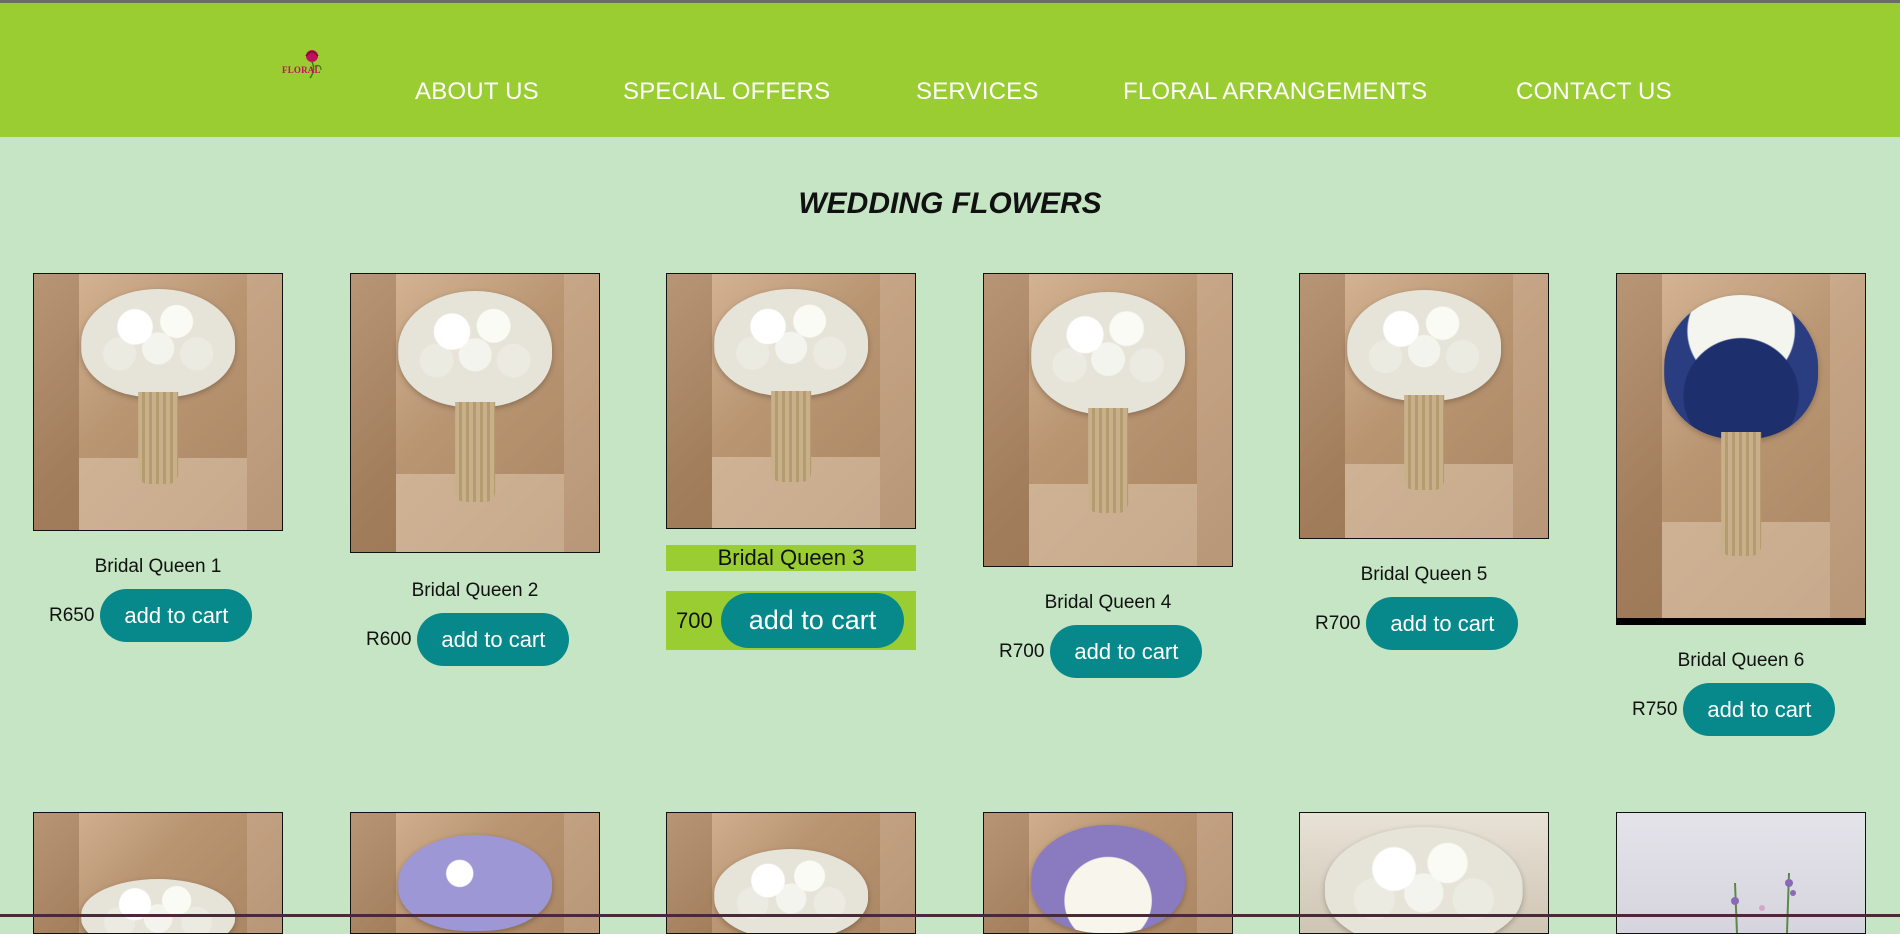  I want to click on page-title: WEDDING FLOWERS, so click(950, 203).